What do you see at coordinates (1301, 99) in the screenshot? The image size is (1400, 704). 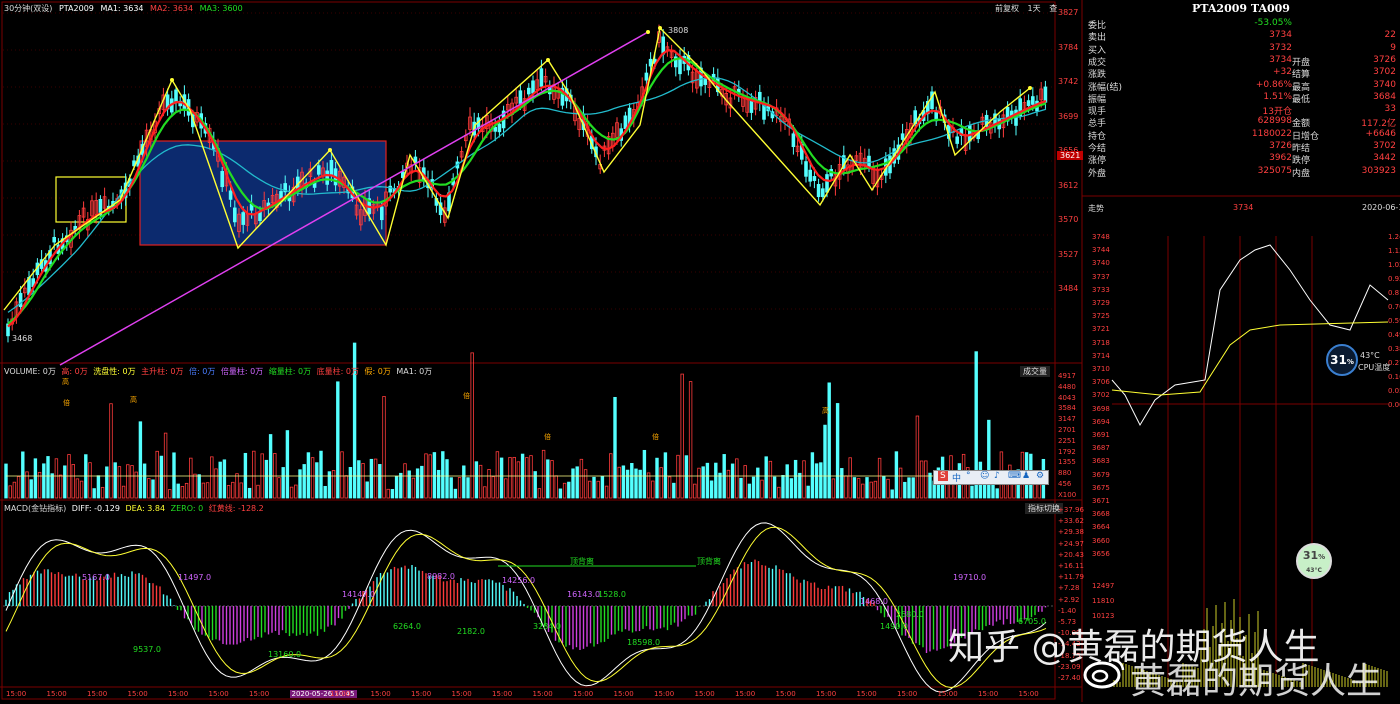 I see `quote-key-2: 最低` at bounding box center [1301, 99].